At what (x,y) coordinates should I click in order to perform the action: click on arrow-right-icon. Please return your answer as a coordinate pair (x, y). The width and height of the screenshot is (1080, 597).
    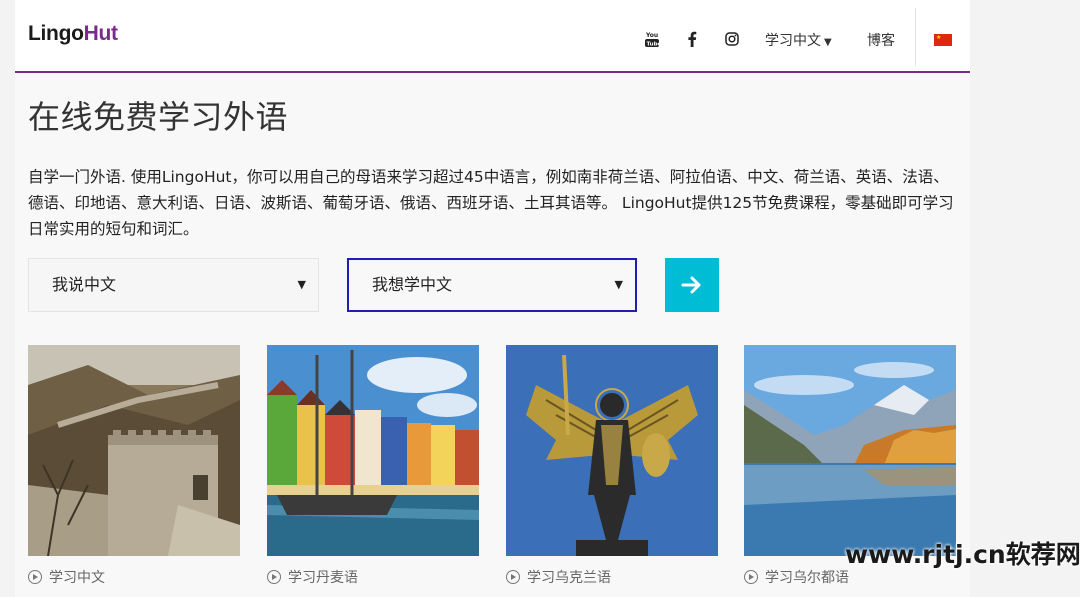
    Looking at the image, I should click on (692, 285).